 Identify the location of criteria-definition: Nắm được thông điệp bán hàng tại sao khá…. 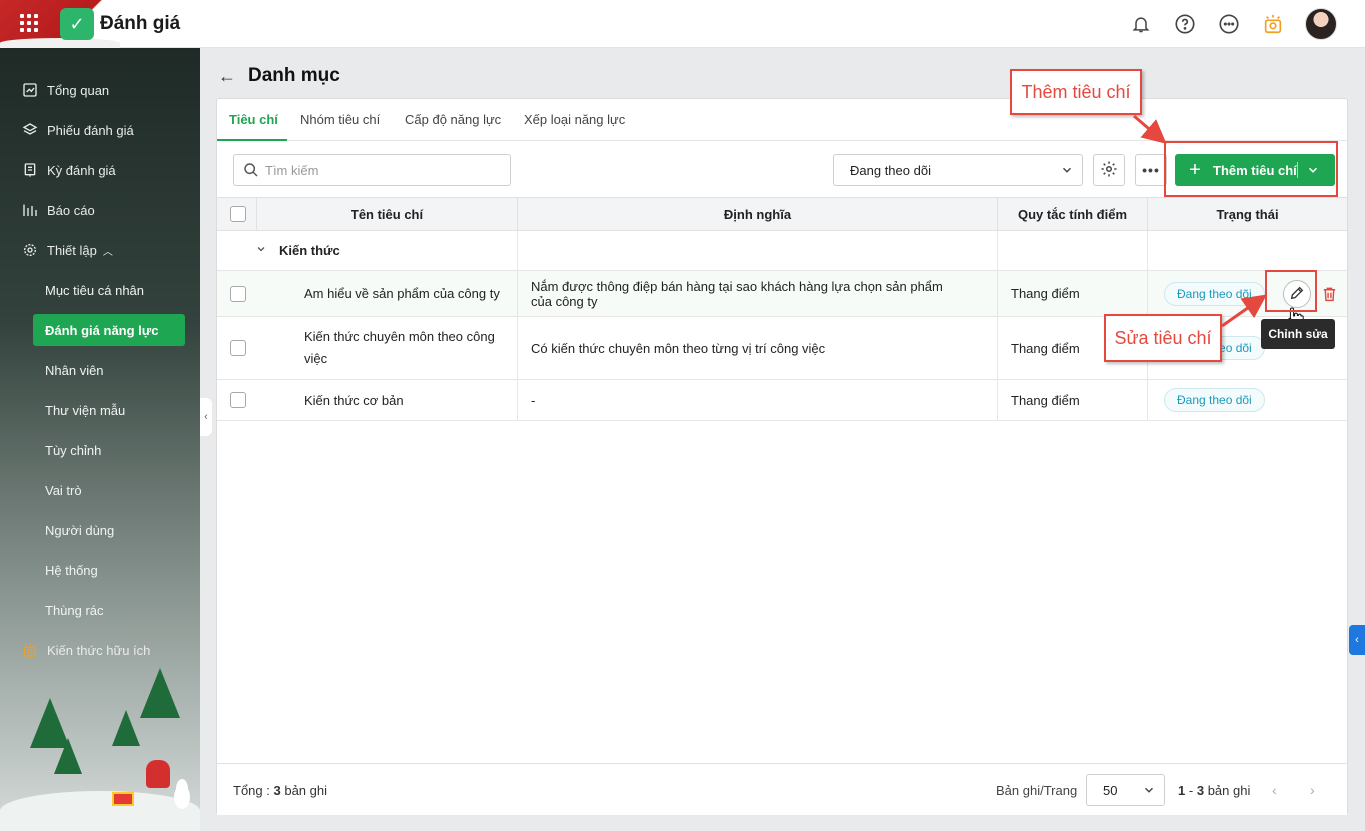
(737, 293).